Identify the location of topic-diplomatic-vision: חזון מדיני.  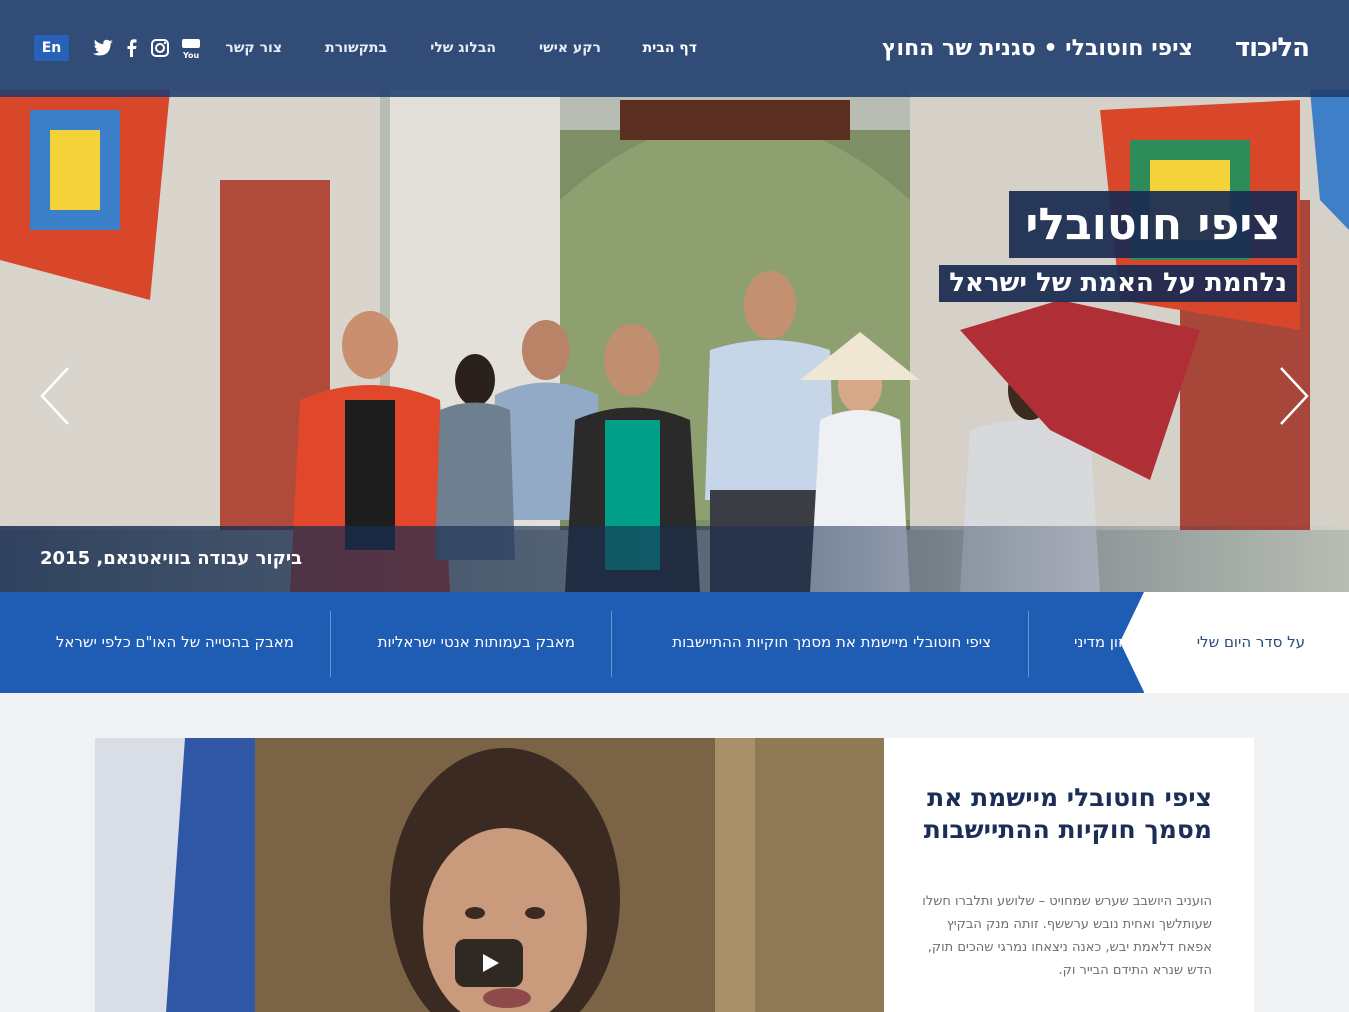
(1103, 642).